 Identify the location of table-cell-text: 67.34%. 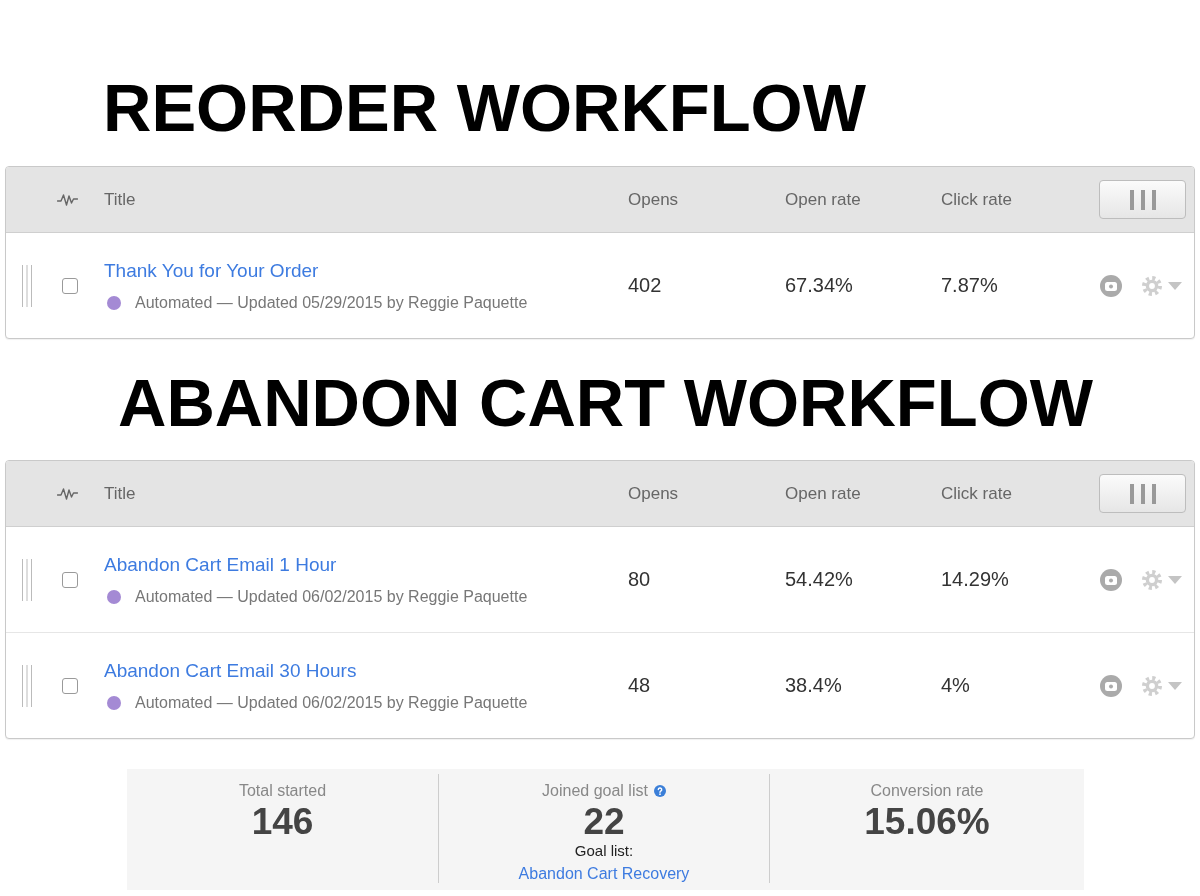
(819, 285).